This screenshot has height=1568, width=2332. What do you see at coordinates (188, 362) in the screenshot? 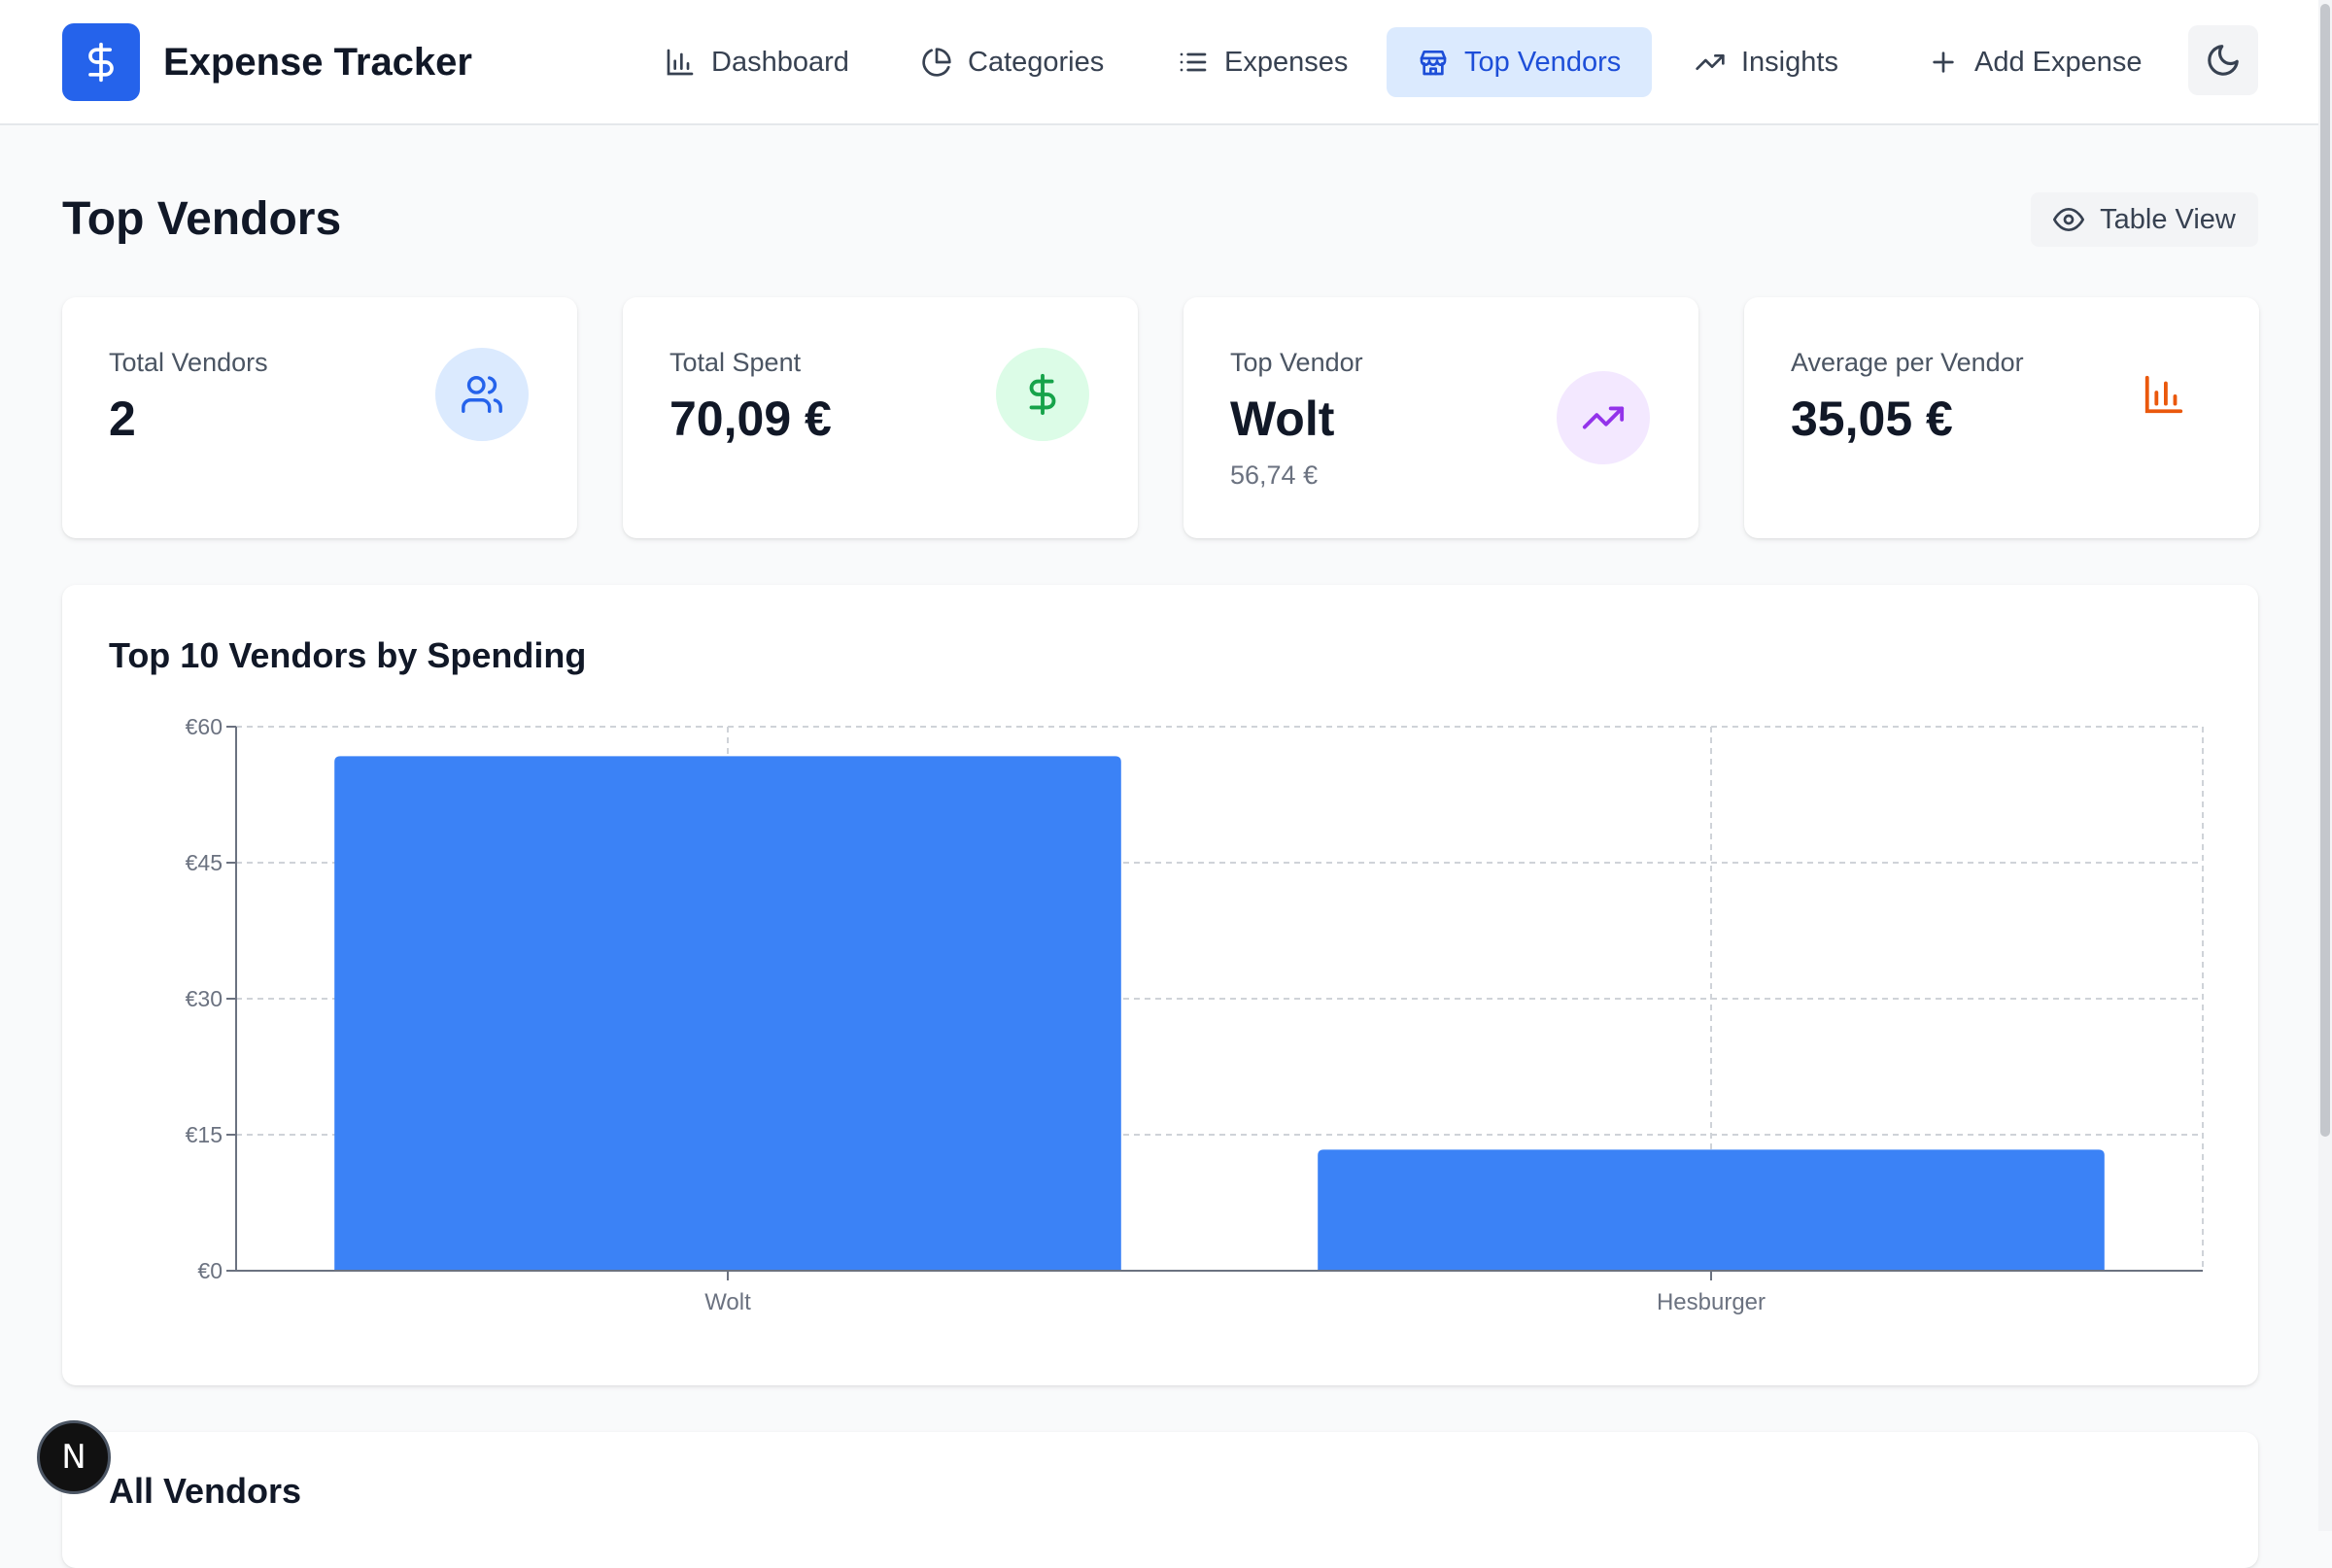
I see `stat-label: Total Vendors` at bounding box center [188, 362].